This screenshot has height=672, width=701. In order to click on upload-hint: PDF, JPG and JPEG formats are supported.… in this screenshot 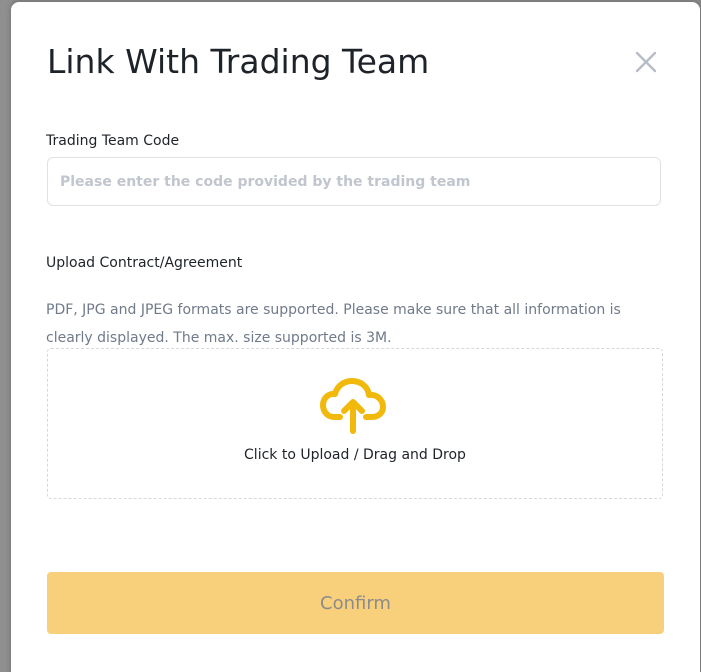, I will do `click(333, 324)`.